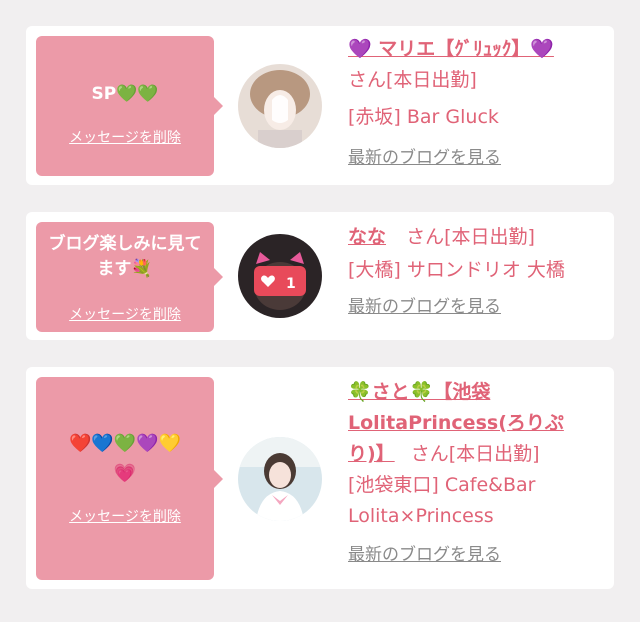 The width and height of the screenshot is (640, 622). What do you see at coordinates (280, 281) in the screenshot?
I see `like-badge` at bounding box center [280, 281].